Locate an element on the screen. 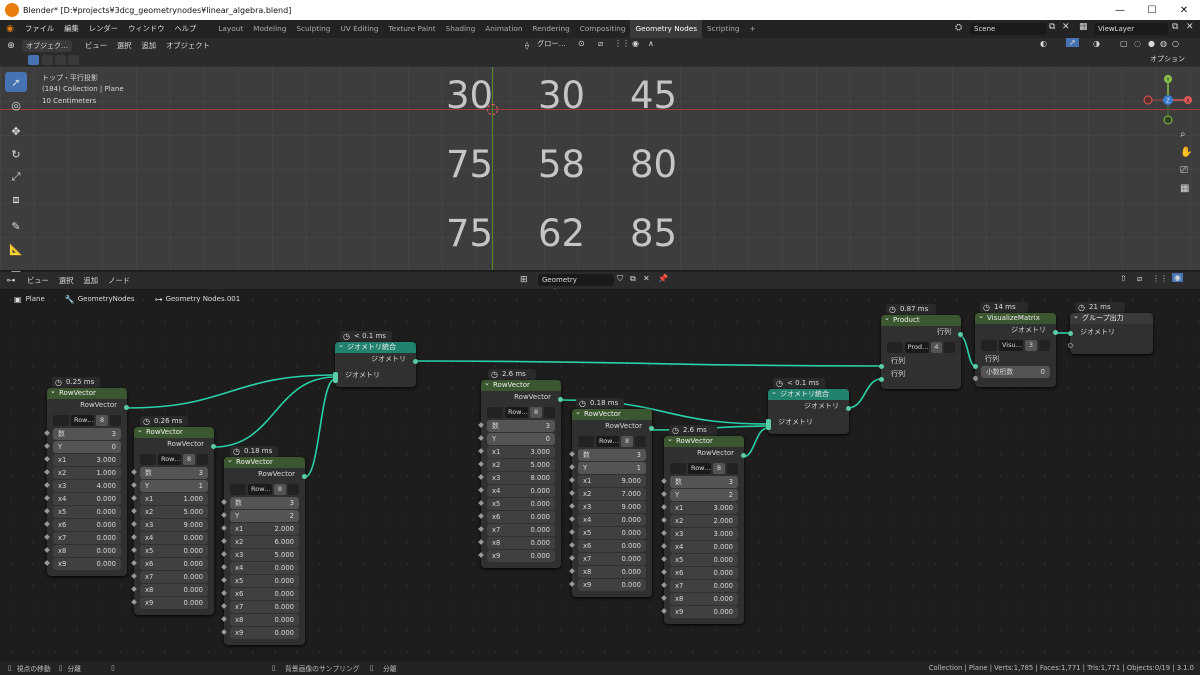 The image size is (1200, 675). delete-scene-icon: ✕ is located at coordinates (1066, 27).